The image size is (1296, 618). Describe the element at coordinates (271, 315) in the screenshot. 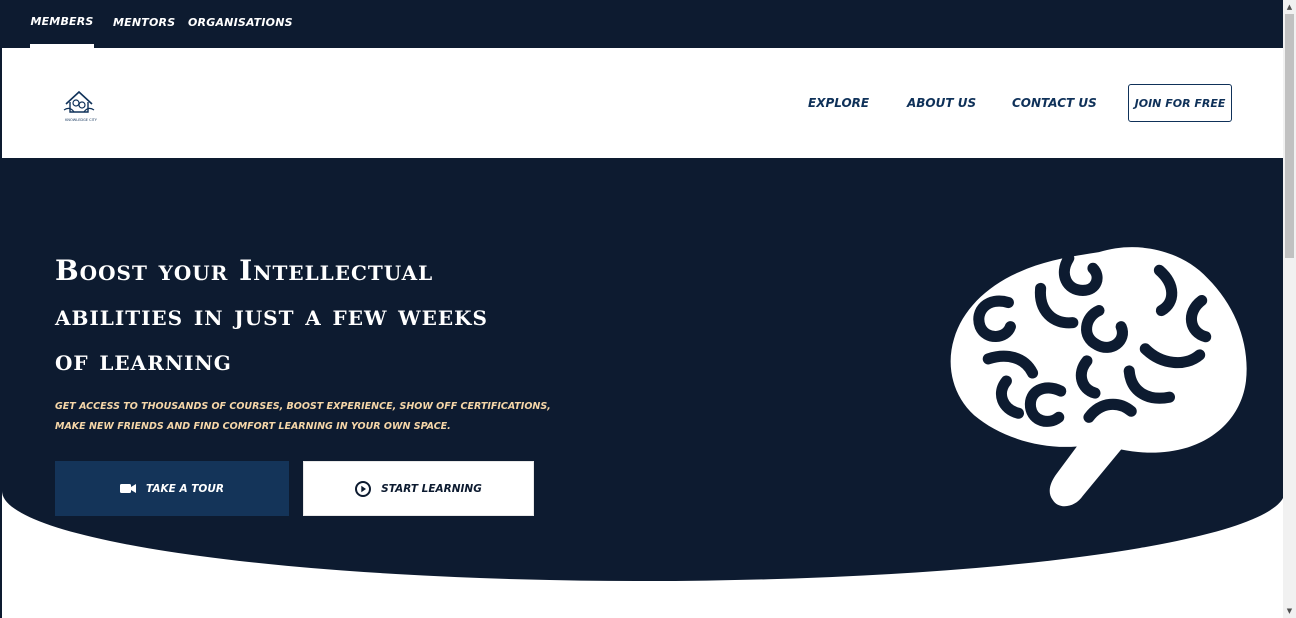

I see `hero-title-line-2: abilities in just a few weeks` at that location.